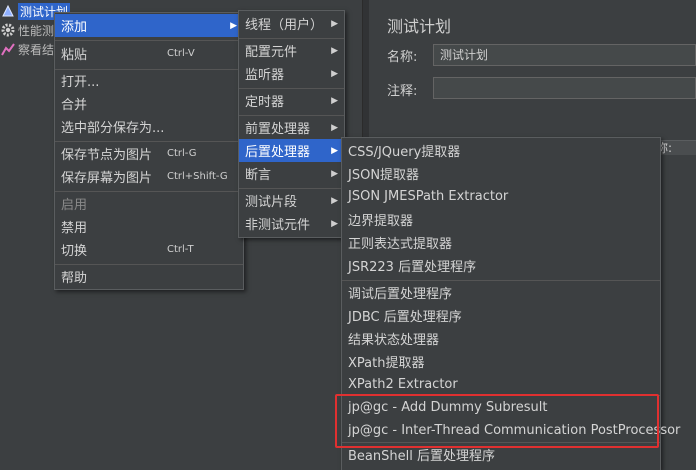 The image size is (696, 470). What do you see at coordinates (36, 30) in the screenshot?
I see `tree-item-label: 性能测` at bounding box center [36, 30].